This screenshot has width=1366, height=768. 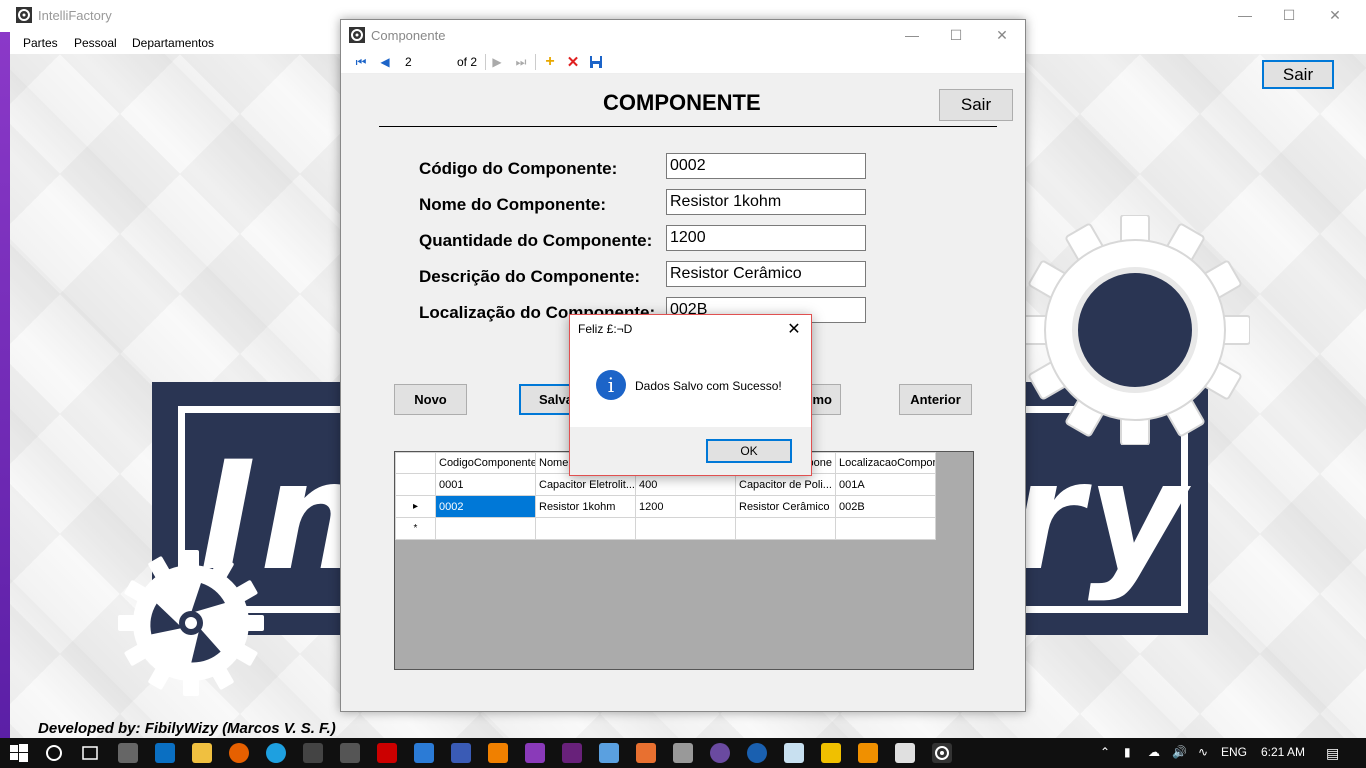 I want to click on main-window-title: IntelliFactory, so click(x=75, y=15).